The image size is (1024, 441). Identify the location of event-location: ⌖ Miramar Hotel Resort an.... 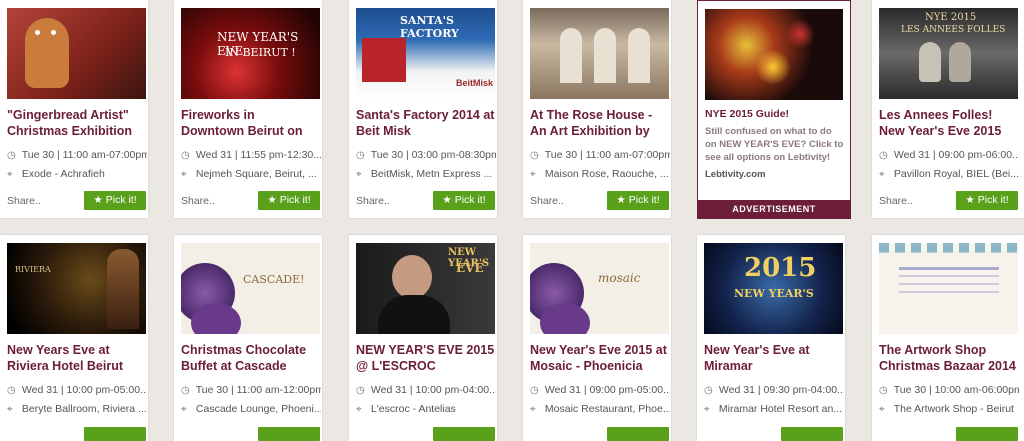
(774, 409).